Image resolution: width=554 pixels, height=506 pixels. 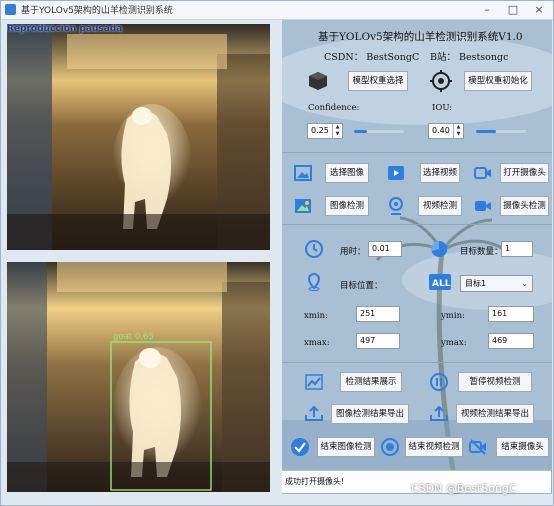 I want to click on window-title: 基于YOLOv5架构的山羊检测识别系统, so click(x=97, y=11).